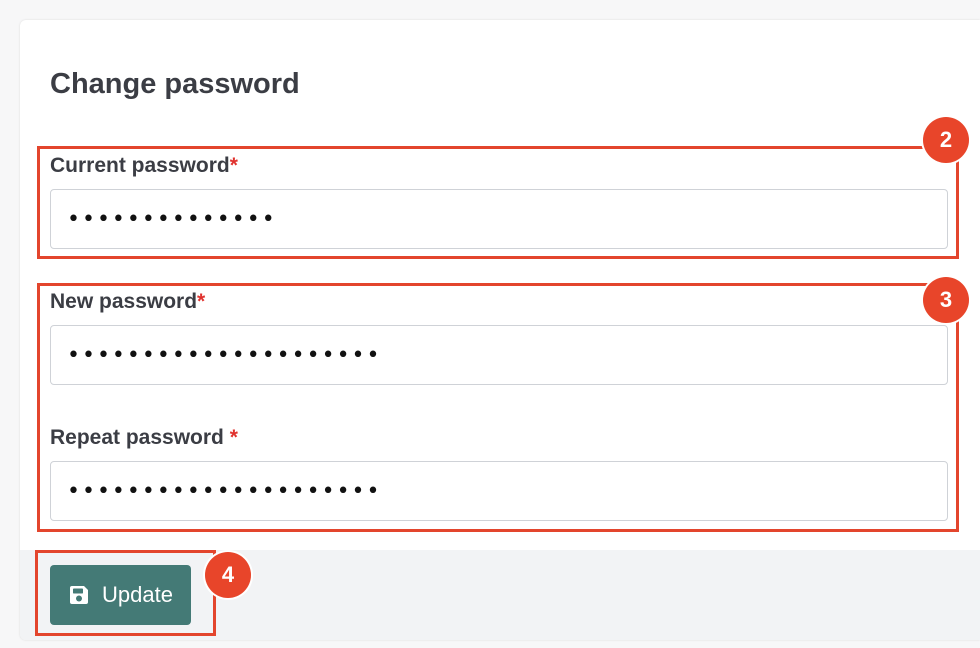  I want to click on update-button: Update, so click(120, 595).